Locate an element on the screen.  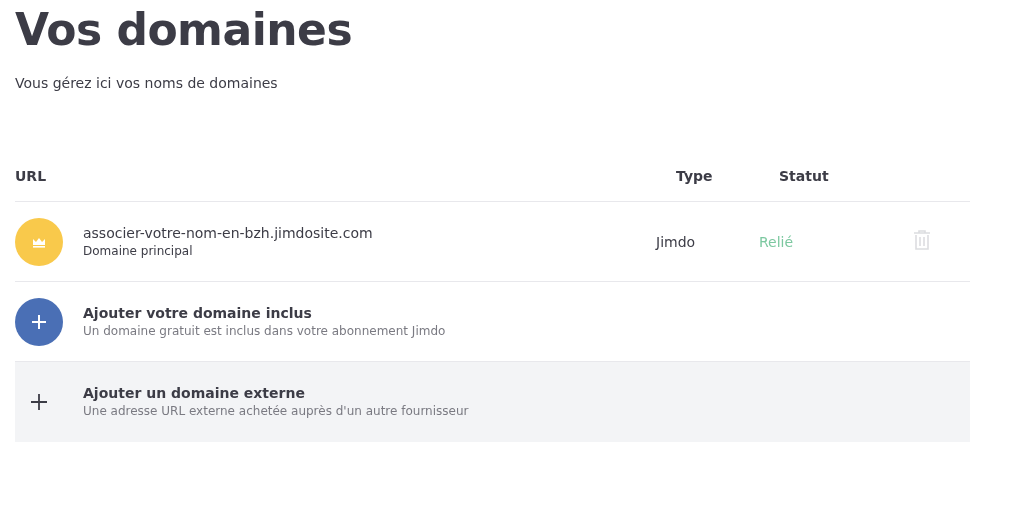
page-subtitle: Vous gérez ici vos noms de domaines is located at coordinates (147, 83).